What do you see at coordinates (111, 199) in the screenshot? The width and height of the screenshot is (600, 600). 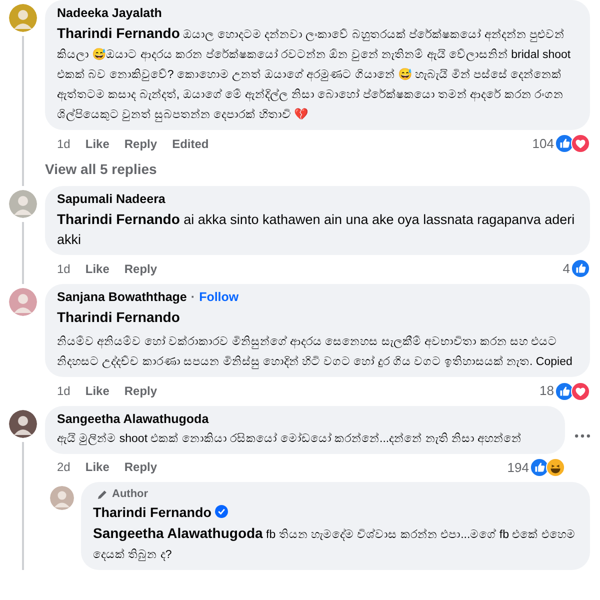 I see `author-name: Sapumali Nadeera` at bounding box center [111, 199].